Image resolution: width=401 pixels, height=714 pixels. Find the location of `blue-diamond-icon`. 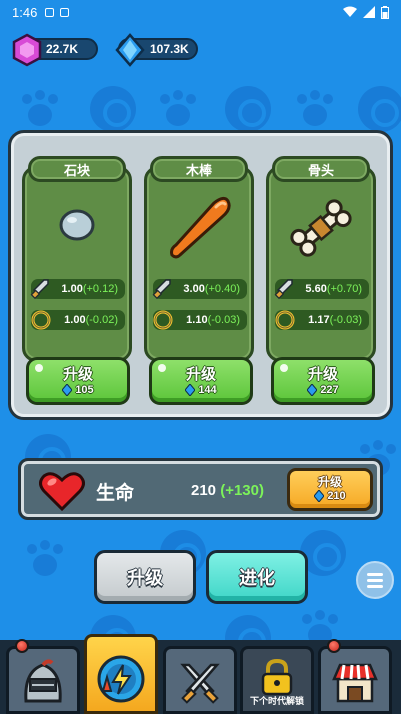

blue-diamond-icon is located at coordinates (130, 50).